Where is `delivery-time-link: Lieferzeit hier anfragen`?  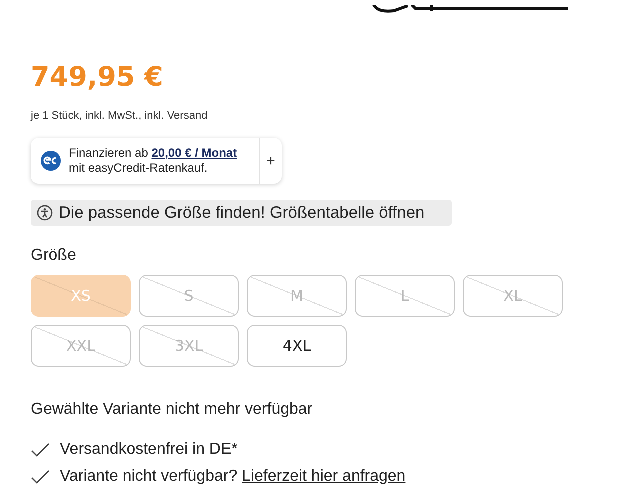
delivery-time-link: Lieferzeit hier anfragen is located at coordinates (324, 476).